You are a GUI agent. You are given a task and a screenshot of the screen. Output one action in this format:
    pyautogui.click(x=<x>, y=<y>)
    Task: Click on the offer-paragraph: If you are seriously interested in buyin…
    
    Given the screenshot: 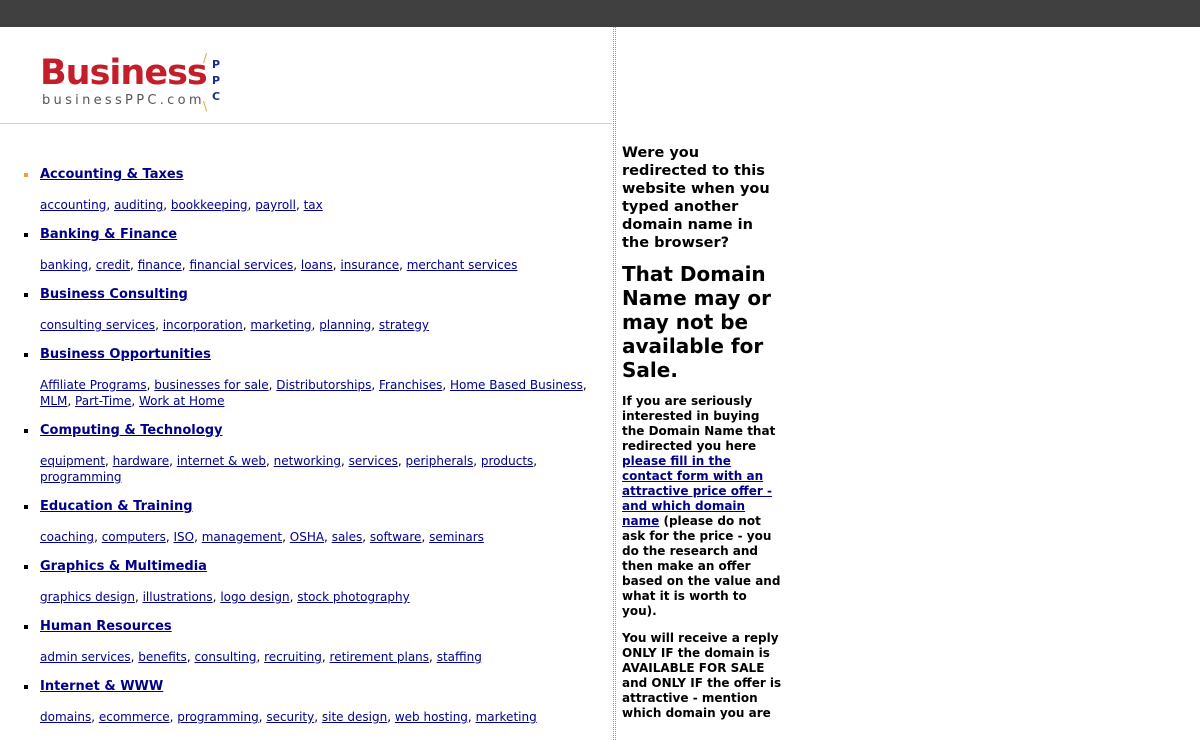 What is the action you would take?
    pyautogui.click(x=702, y=506)
    